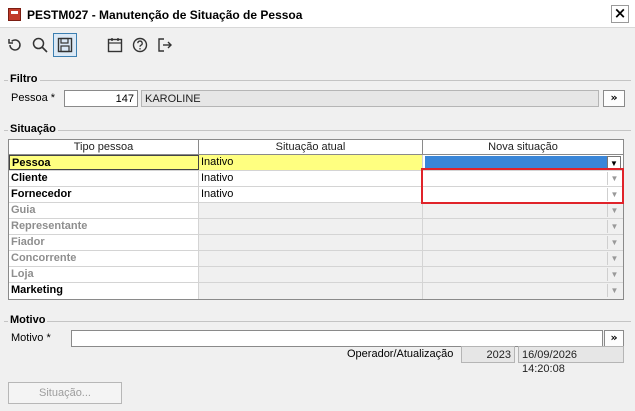 The image size is (635, 411). I want to click on table-row: Representante ▼, so click(316, 227).